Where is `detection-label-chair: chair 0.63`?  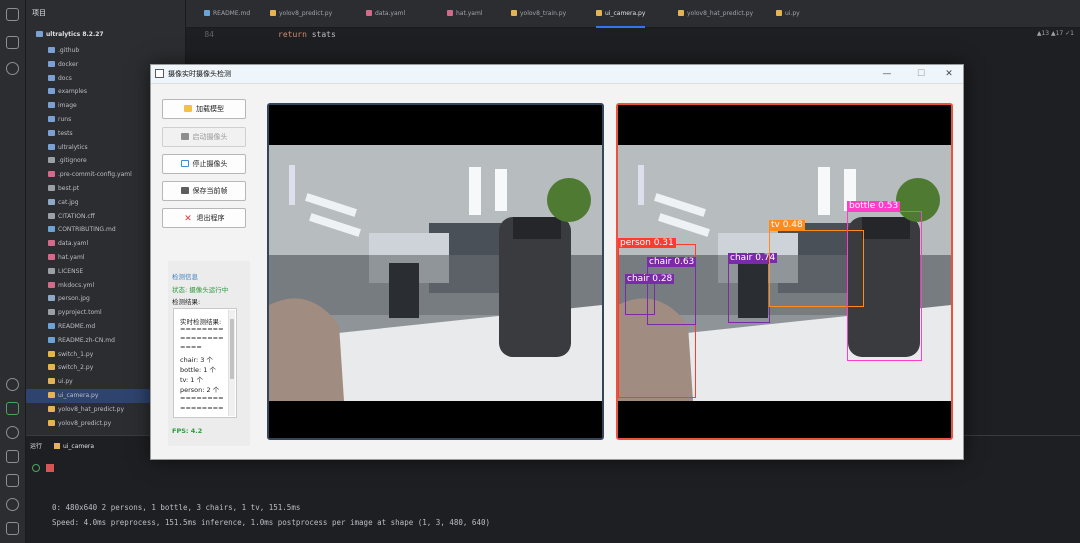 detection-label-chair: chair 0.63 is located at coordinates (672, 262).